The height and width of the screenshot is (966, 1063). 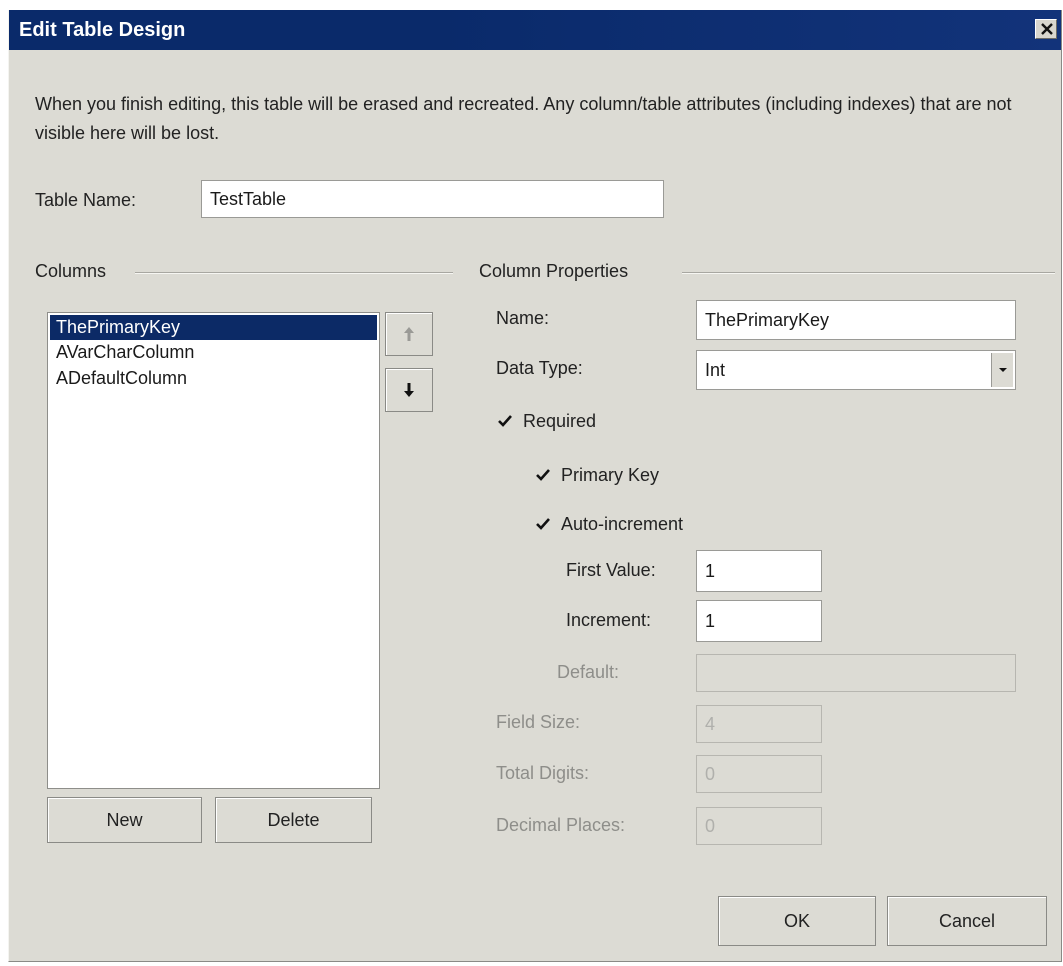 I want to click on data-type-select: Int, so click(x=856, y=370).